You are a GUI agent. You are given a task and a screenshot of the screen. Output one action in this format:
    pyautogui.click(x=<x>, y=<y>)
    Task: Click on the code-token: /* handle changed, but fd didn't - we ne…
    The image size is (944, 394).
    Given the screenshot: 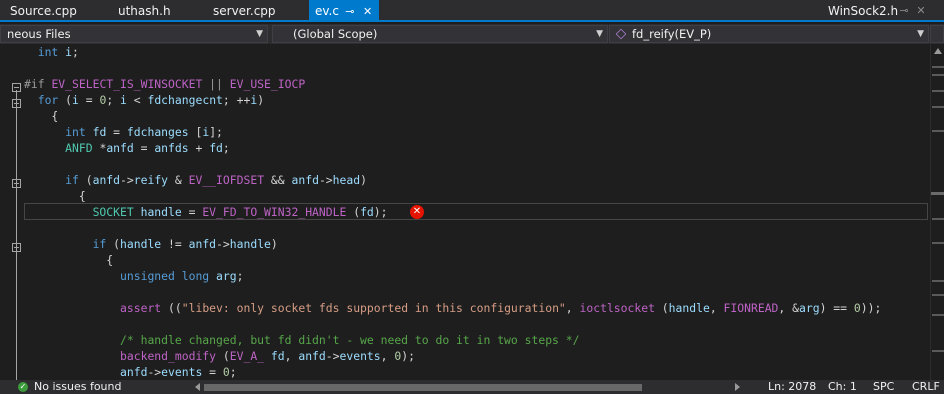 What is the action you would take?
    pyautogui.click(x=350, y=340)
    